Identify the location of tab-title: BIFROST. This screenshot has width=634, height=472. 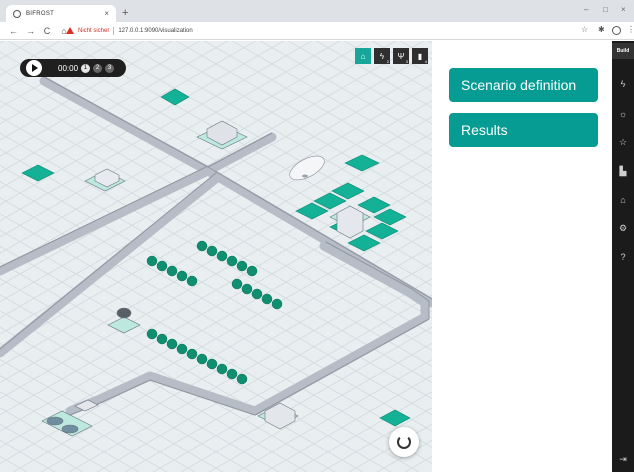
(40, 13).